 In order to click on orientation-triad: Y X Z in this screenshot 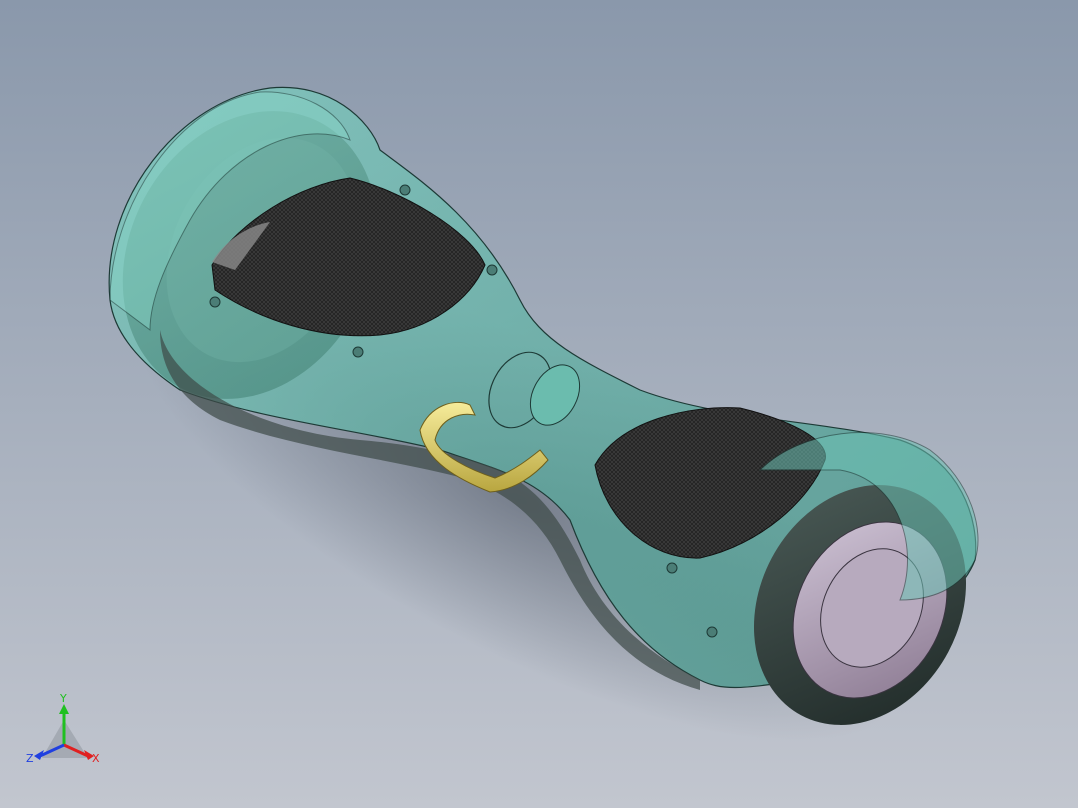, I will do `click(67, 730)`.